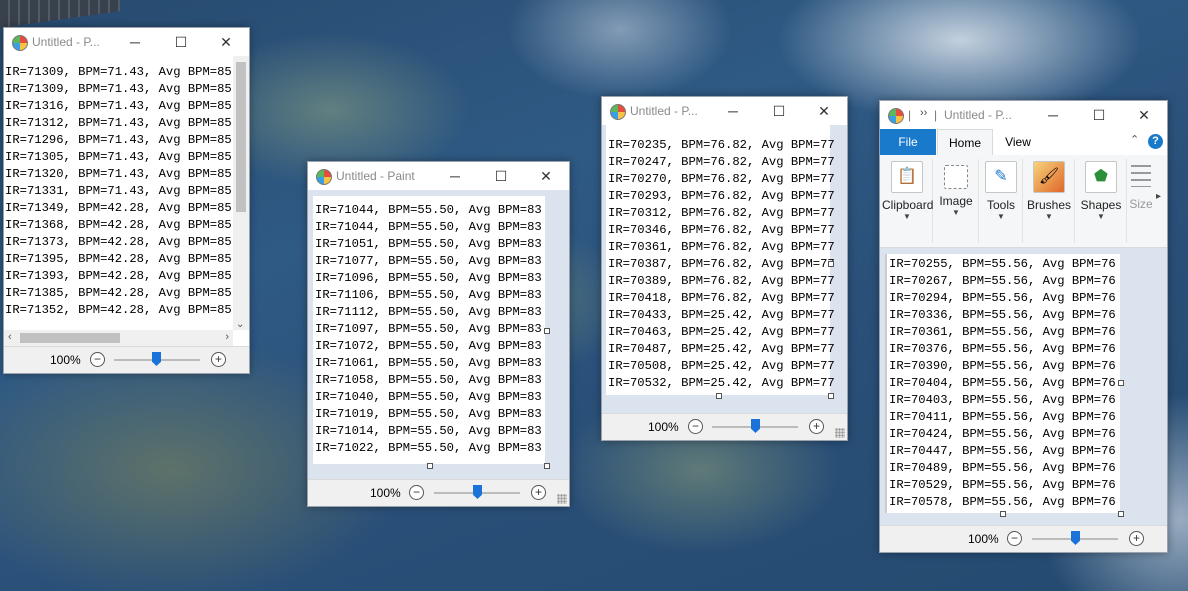 Image resolution: width=1188 pixels, height=591 pixels. I want to click on text-line: IR=71106, BPM=55.50, Avg BPM=83, so click(428, 295).